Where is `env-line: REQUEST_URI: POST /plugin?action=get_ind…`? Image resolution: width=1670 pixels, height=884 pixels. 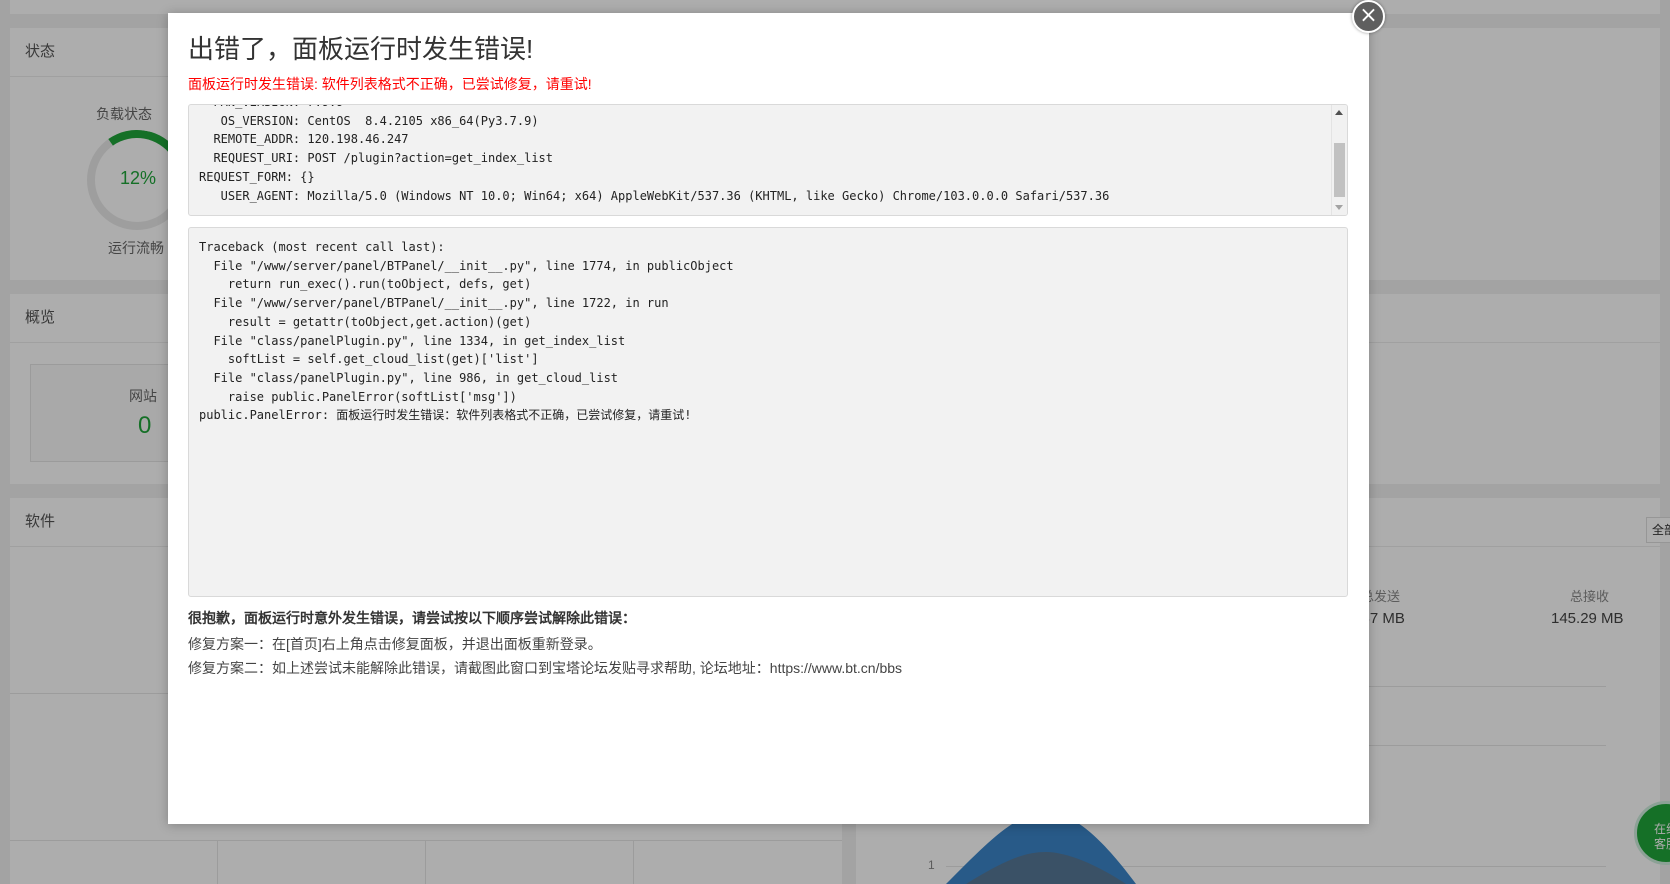 env-line: REQUEST_URI: POST /plugin?action=get_ind… is located at coordinates (376, 158).